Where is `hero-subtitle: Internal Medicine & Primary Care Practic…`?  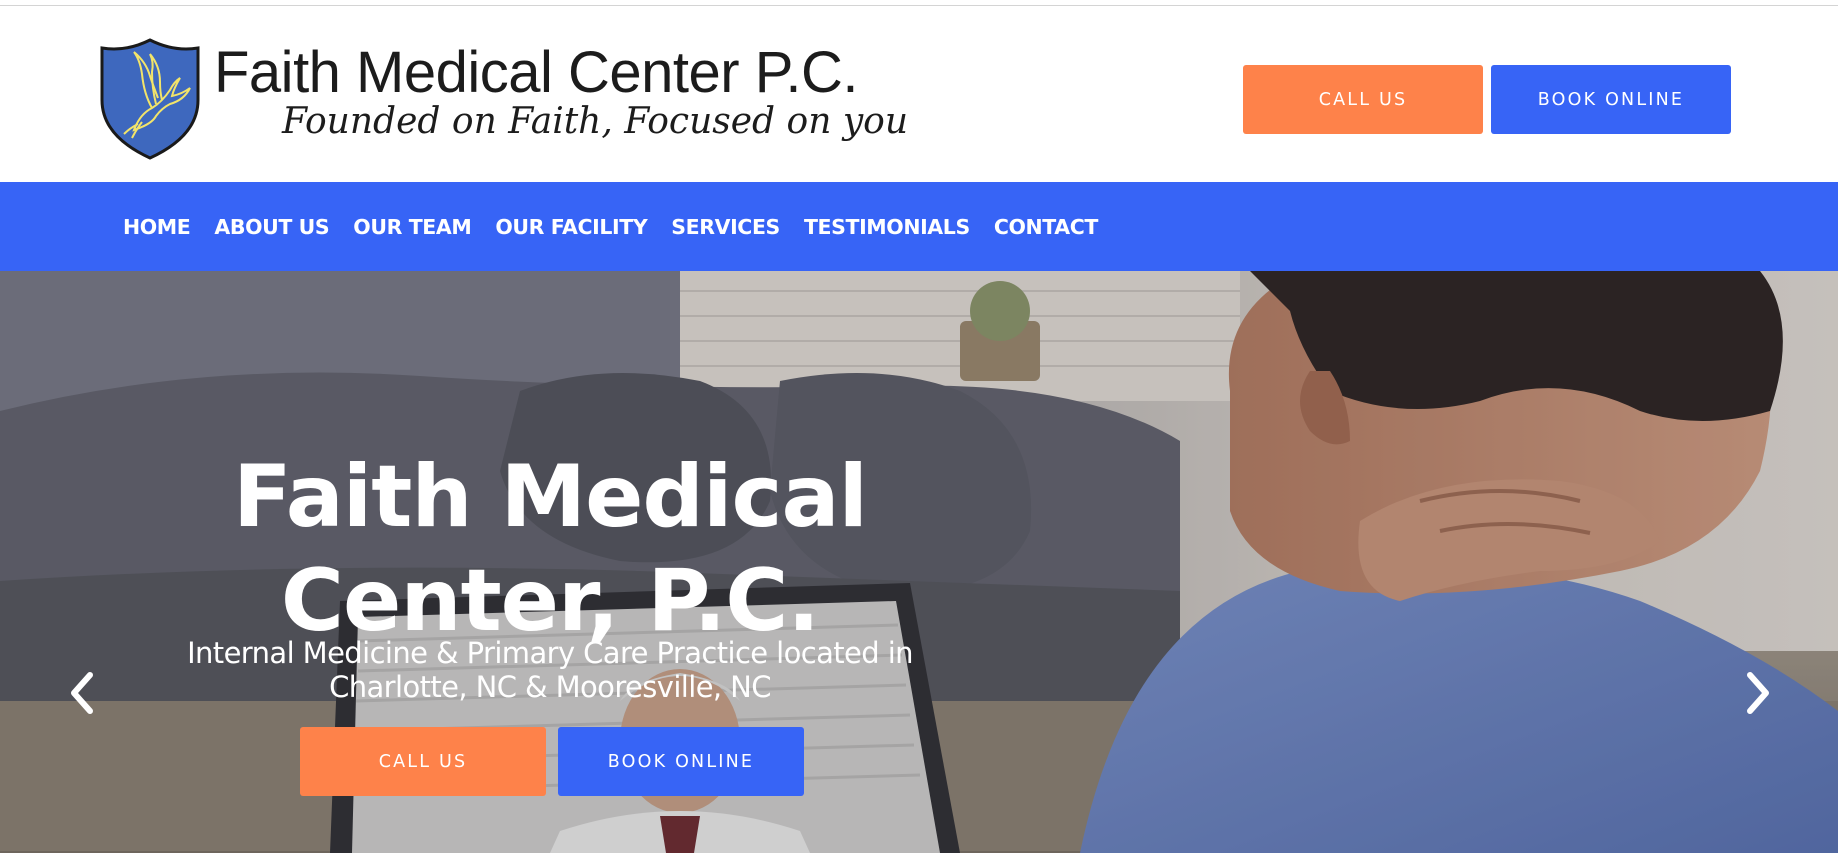 hero-subtitle: Internal Medicine & Primary Care Practic… is located at coordinates (550, 670).